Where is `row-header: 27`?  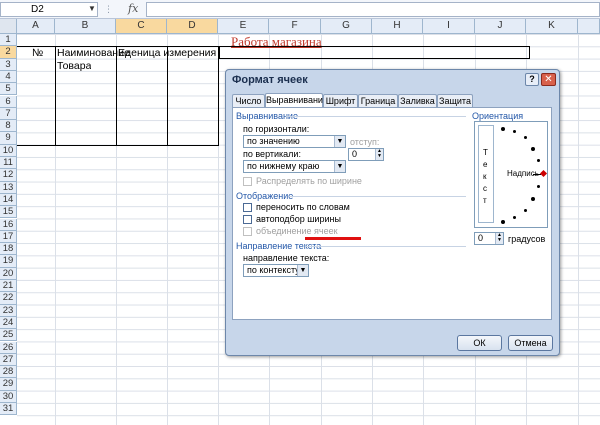
row-header: 27 is located at coordinates (8, 360).